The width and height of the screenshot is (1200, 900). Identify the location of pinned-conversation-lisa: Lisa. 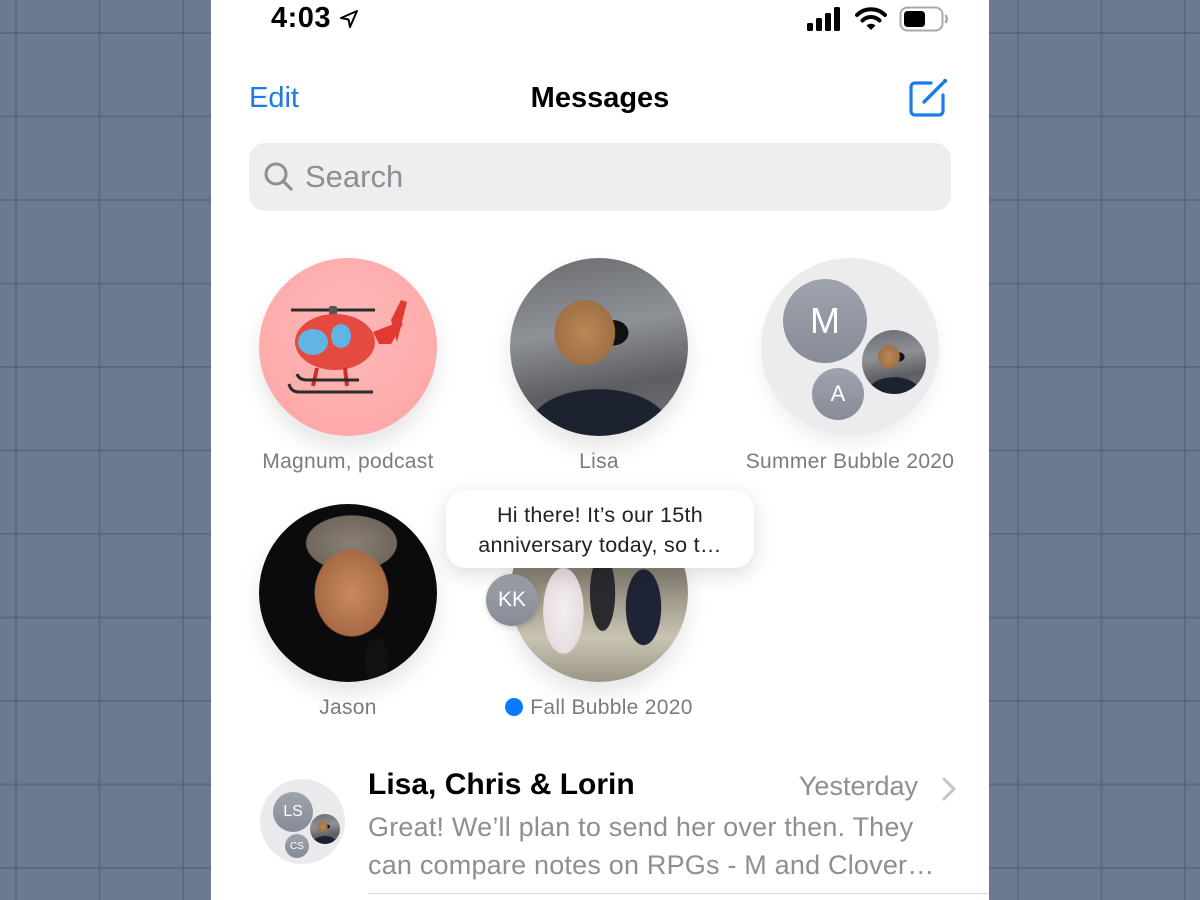
(599, 366).